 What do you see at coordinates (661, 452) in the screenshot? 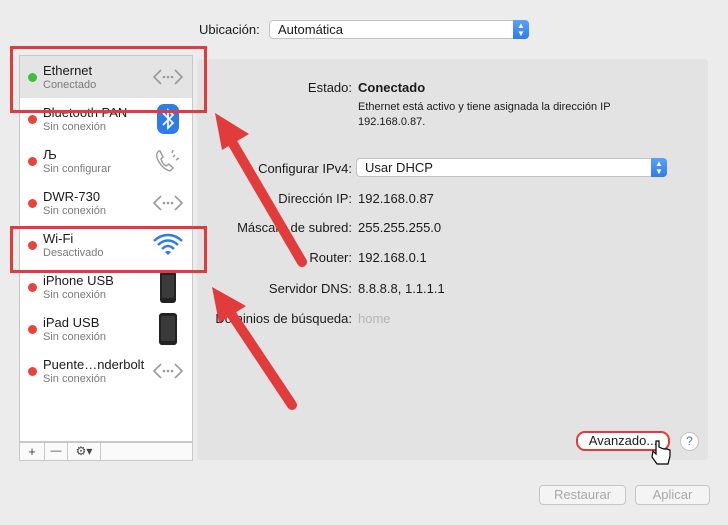
I see `hand-cursor-icon` at bounding box center [661, 452].